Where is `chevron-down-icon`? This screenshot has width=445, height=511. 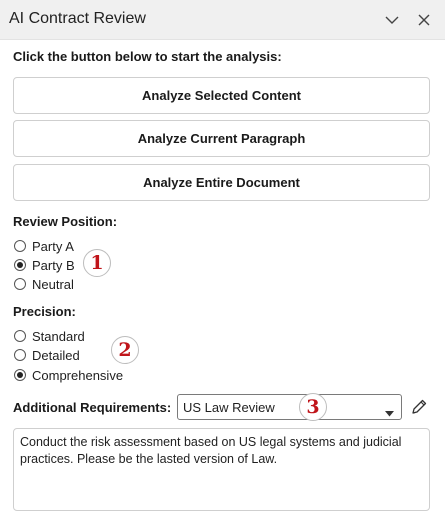 chevron-down-icon is located at coordinates (392, 20).